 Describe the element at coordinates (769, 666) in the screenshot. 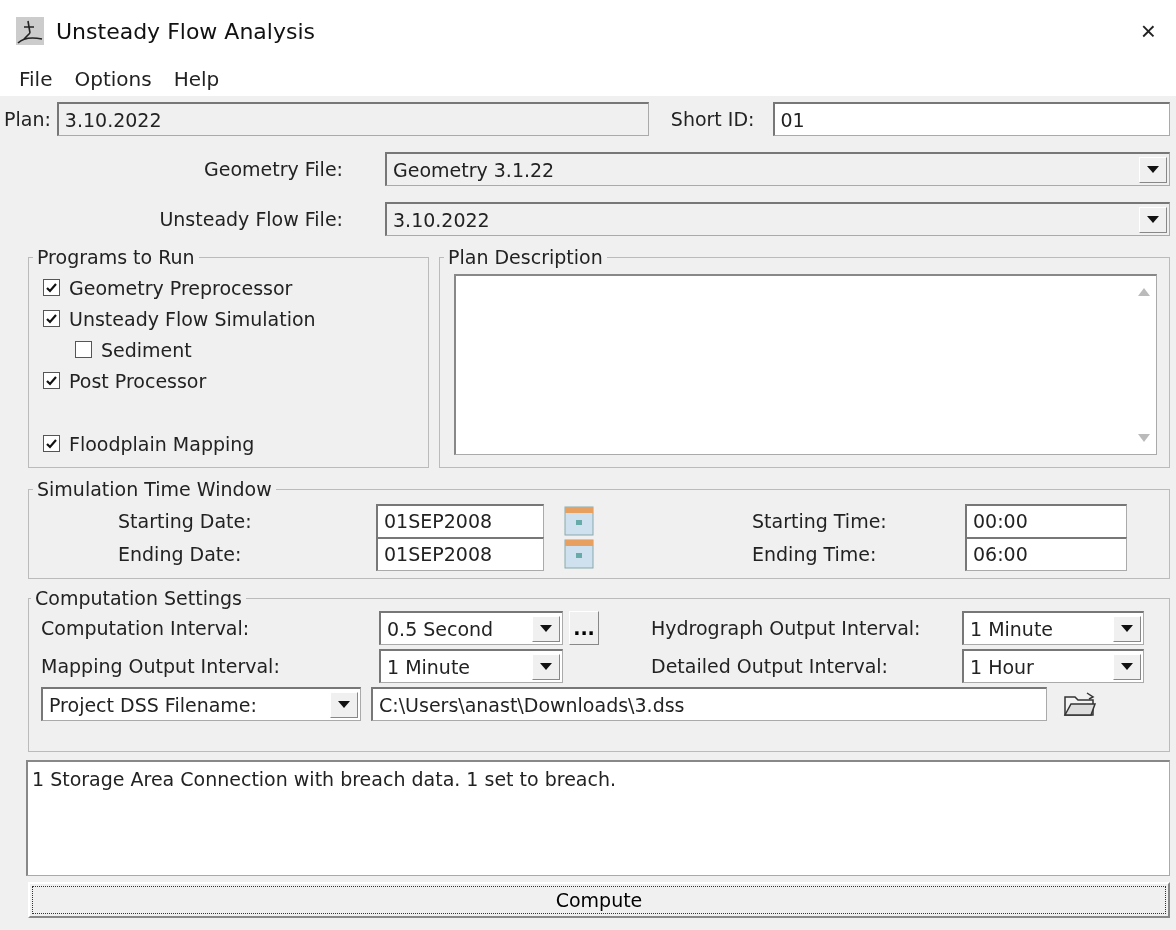

I see `interval-label: Detailed Output Interval:` at that location.